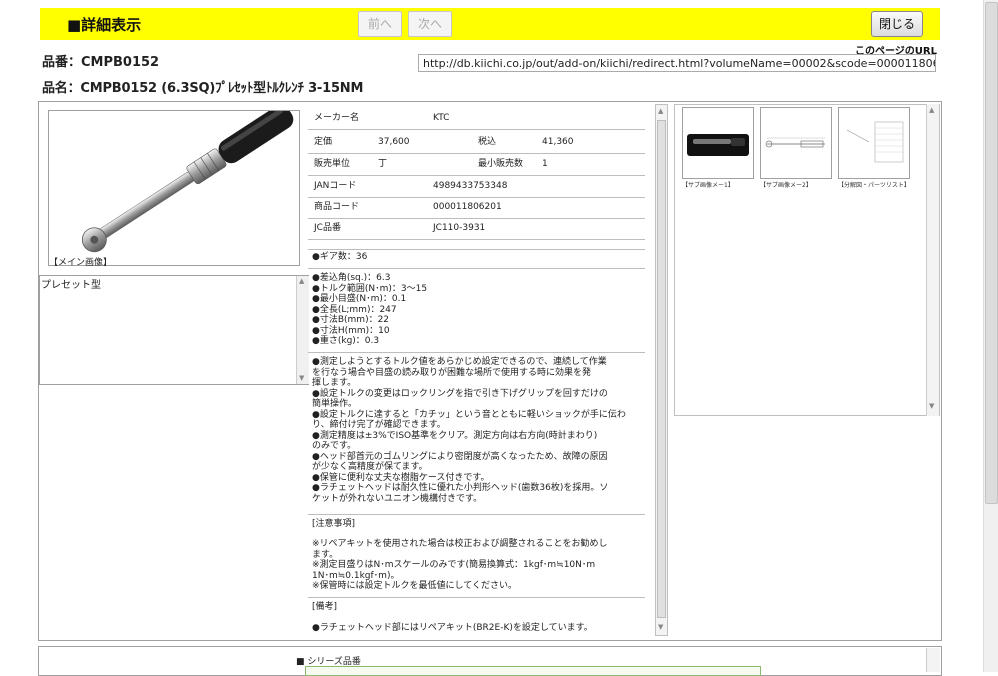  What do you see at coordinates (533, 671) in the screenshot?
I see `series-table` at bounding box center [533, 671].